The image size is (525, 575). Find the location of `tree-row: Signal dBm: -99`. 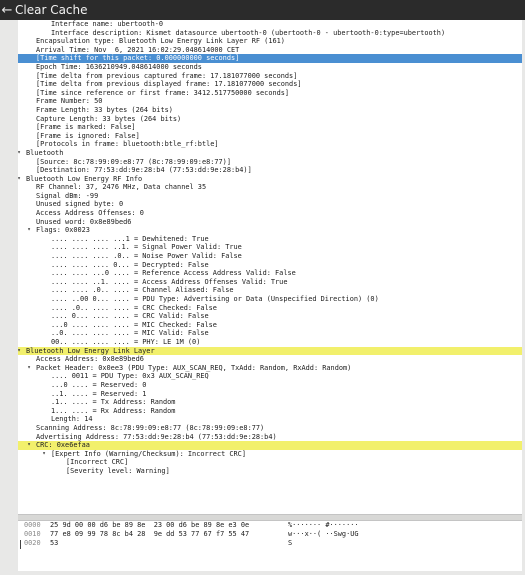

tree-row: Signal dBm: -99 is located at coordinates (270, 196).